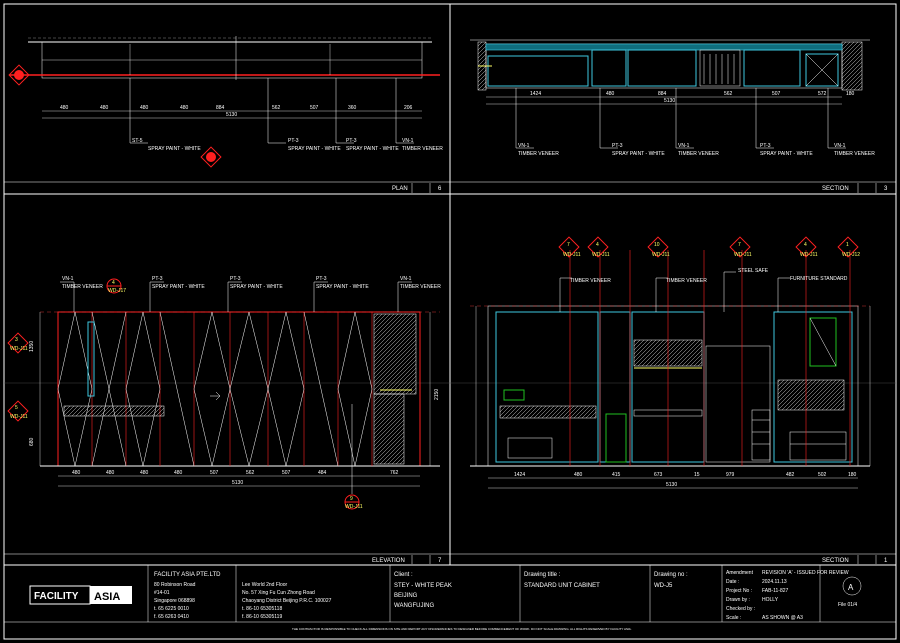 This screenshot has width=900, height=643. I want to click on svg-text: BEIJING, so click(406, 596).